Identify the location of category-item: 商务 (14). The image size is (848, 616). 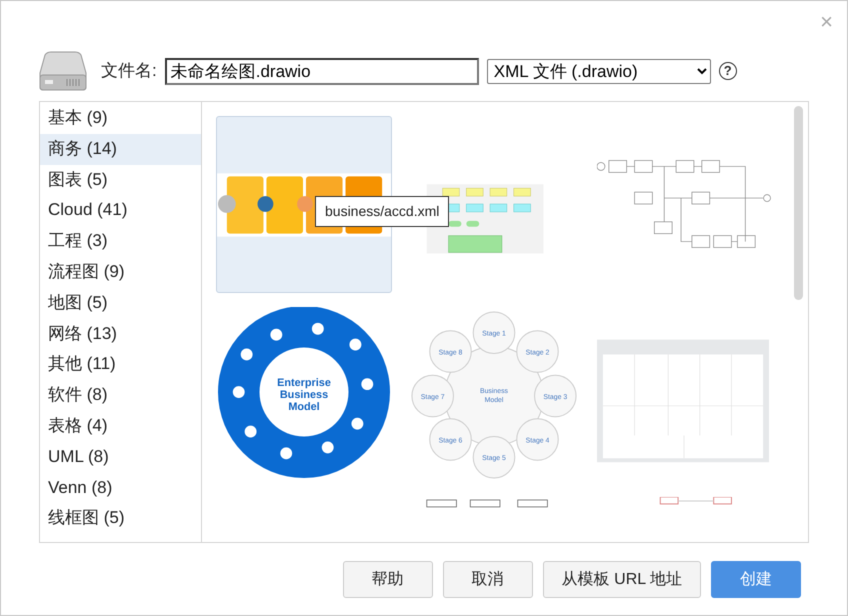
(120, 149).